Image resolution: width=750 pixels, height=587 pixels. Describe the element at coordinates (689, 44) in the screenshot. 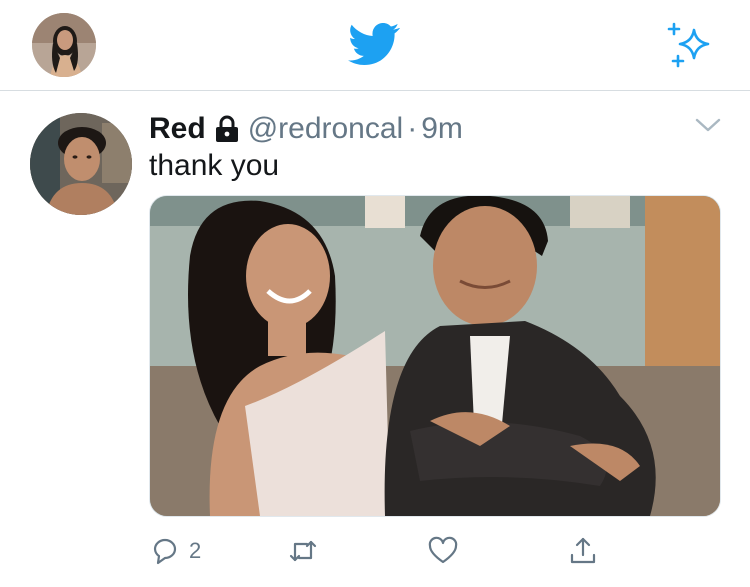

I see `sparkle-icon` at that location.